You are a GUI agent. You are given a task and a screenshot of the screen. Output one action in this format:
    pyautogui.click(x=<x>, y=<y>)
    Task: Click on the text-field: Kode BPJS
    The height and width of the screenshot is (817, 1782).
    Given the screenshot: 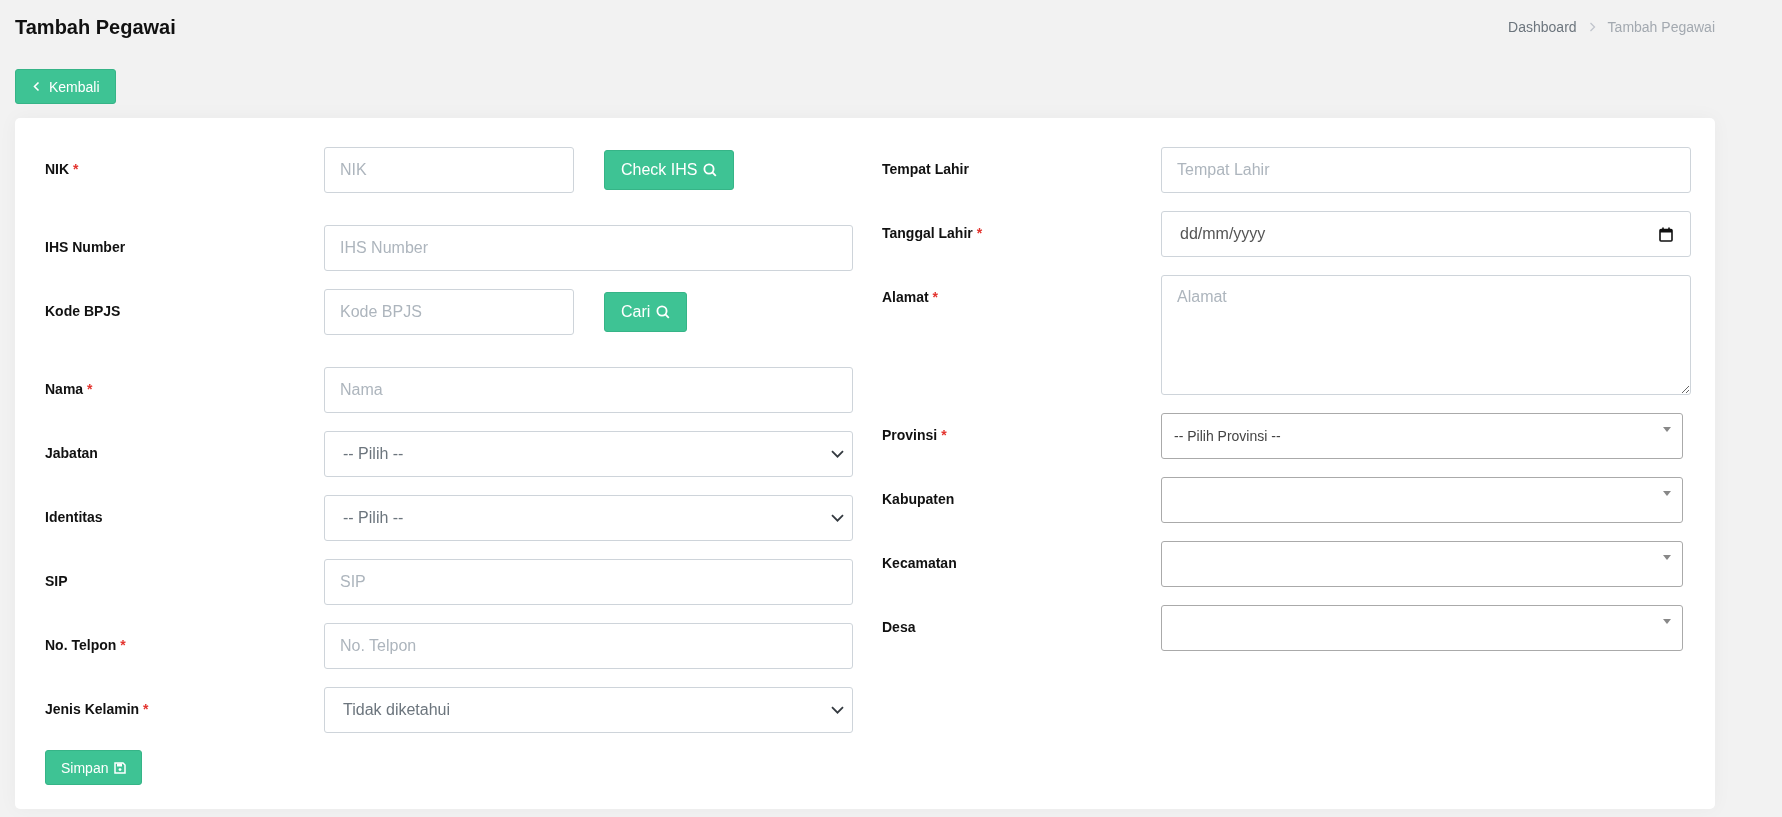 What is the action you would take?
    pyautogui.click(x=449, y=312)
    